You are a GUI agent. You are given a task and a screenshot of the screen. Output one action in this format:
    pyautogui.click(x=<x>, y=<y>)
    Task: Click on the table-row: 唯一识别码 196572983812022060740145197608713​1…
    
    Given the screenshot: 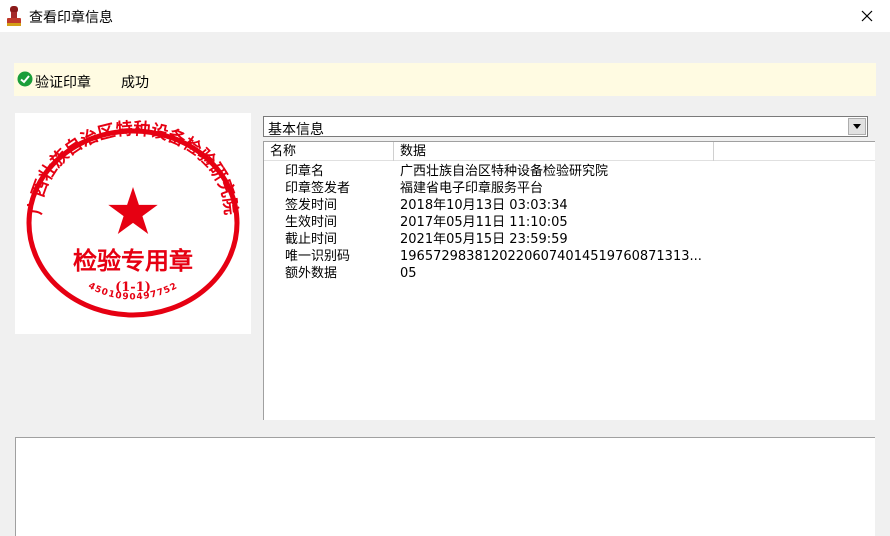 What is the action you would take?
    pyautogui.click(x=569, y=256)
    